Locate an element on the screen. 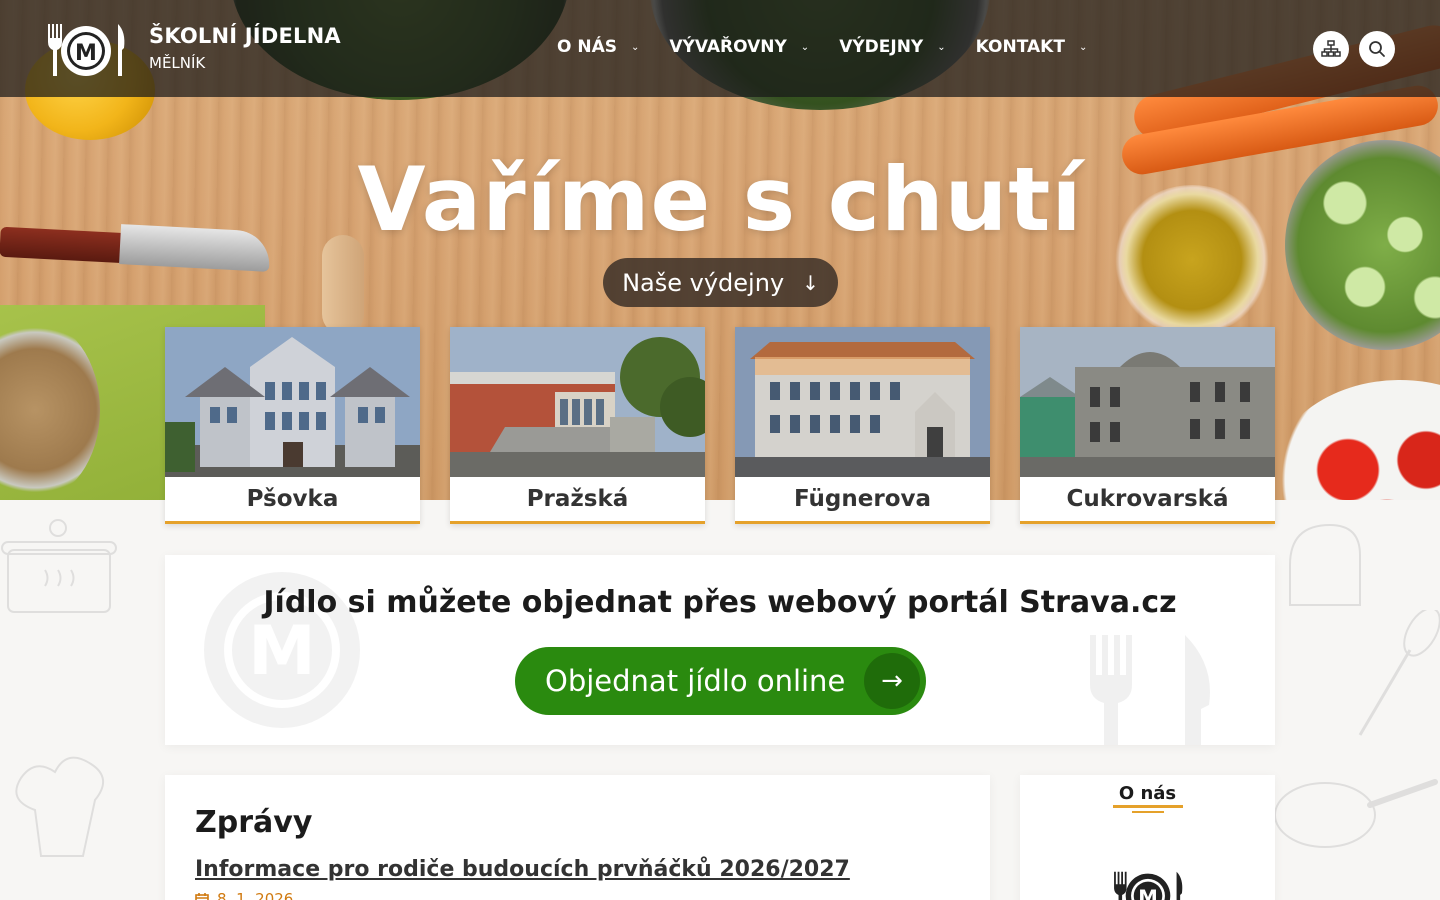 The height and width of the screenshot is (900, 1440). sitemap-icon is located at coordinates (1331, 48).